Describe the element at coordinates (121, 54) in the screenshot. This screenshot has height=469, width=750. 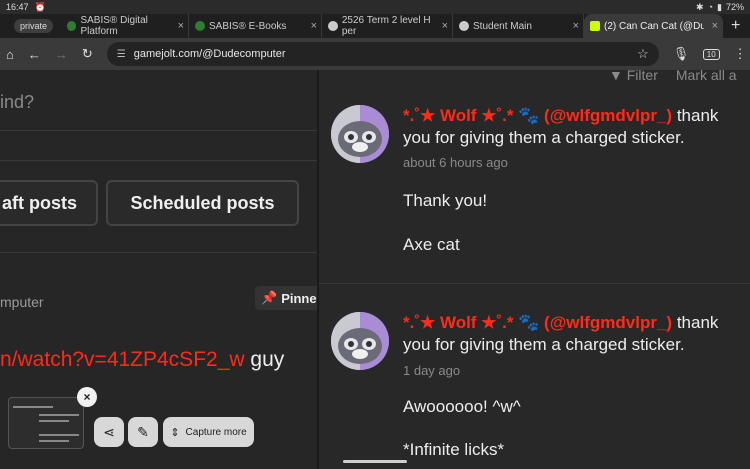
I see `site-settings-icon: ☰` at that location.